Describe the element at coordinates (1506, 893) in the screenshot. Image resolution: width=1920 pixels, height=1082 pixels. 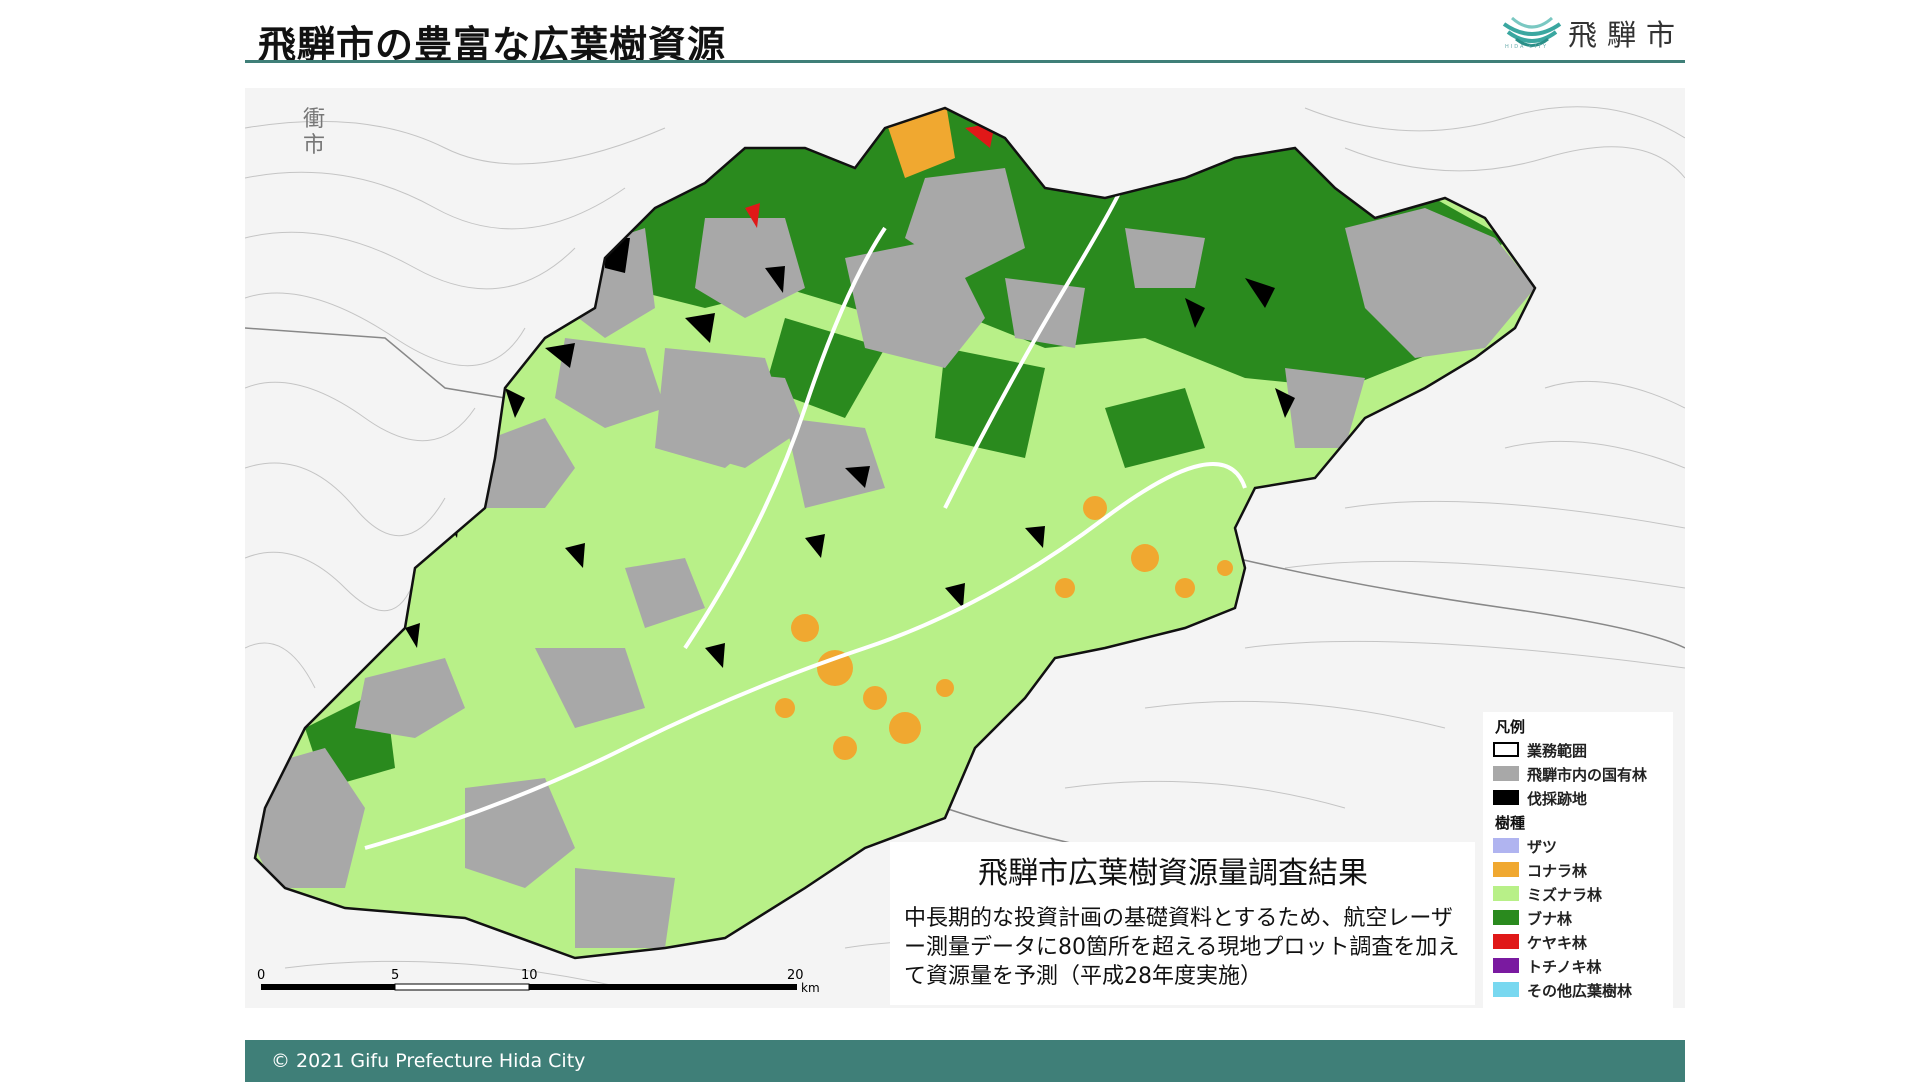
I see `legend-swatch-mizunara` at that location.